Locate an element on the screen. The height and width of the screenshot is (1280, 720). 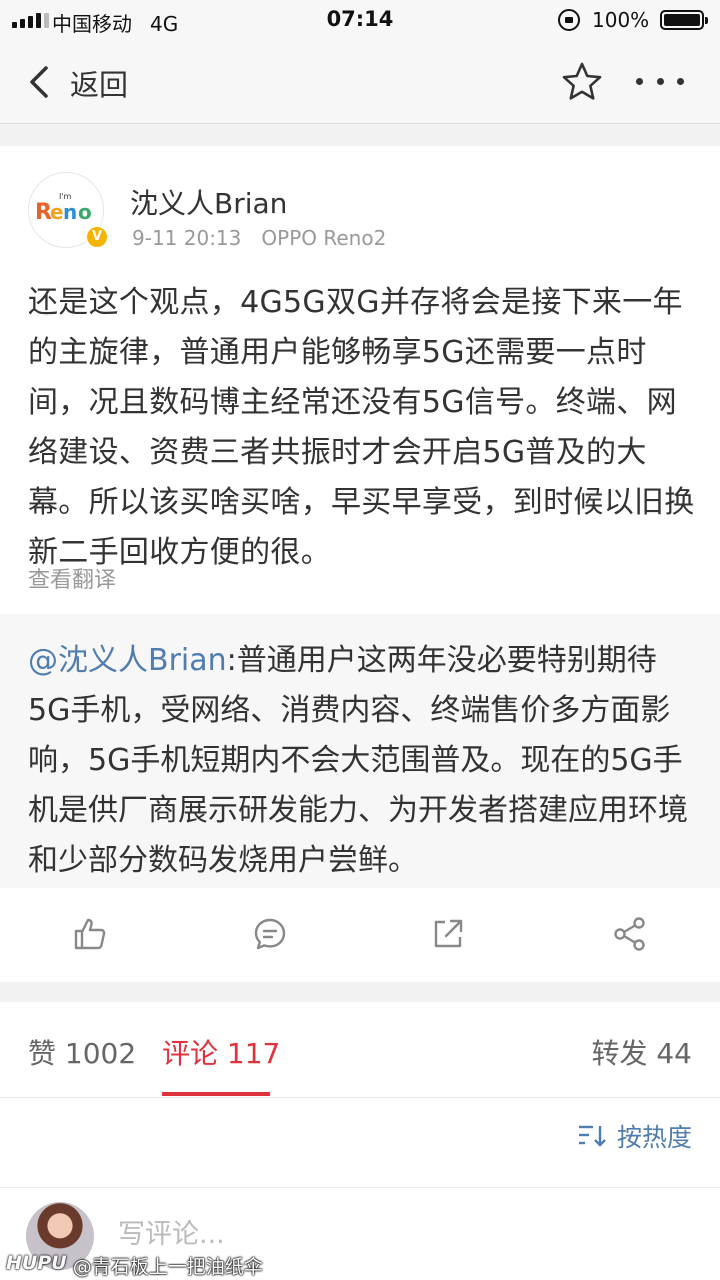
sort-button: 按热度 is located at coordinates (634, 1136).